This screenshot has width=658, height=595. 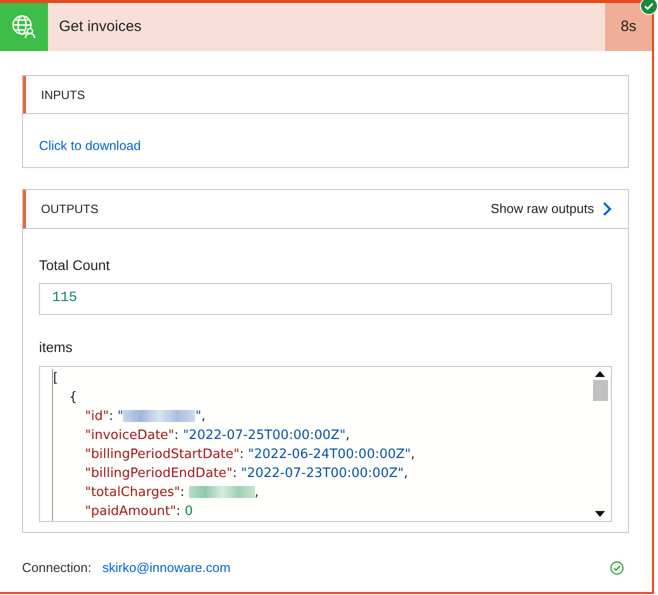 I want to click on duration-label: 8s, so click(x=628, y=27).